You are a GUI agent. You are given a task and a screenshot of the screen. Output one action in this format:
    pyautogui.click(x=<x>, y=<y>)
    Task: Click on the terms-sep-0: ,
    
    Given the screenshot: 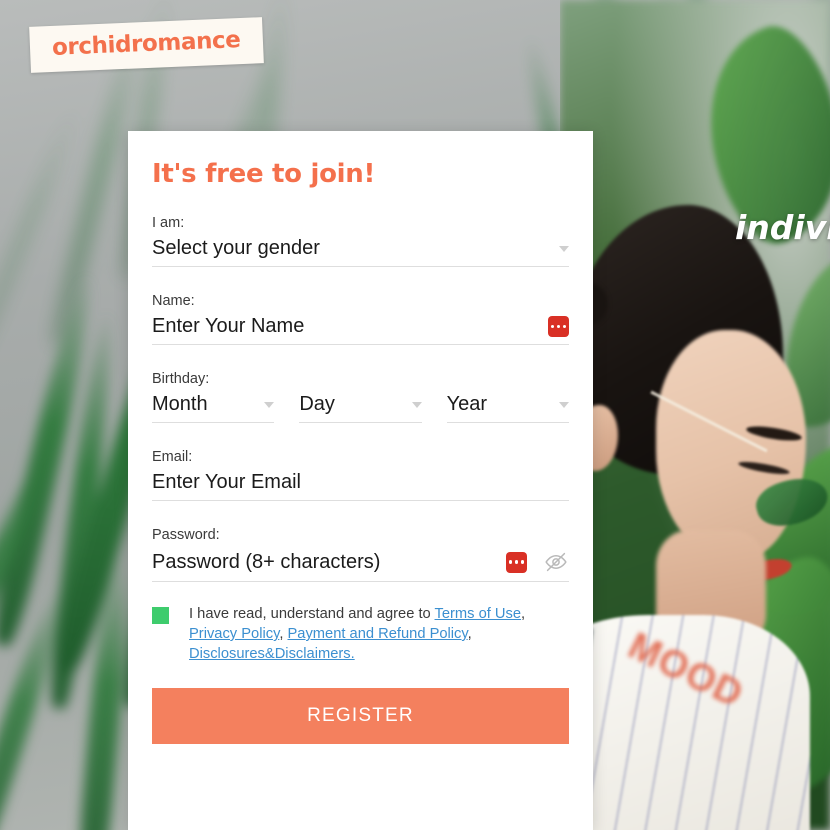 What is the action you would take?
    pyautogui.click(x=523, y=614)
    